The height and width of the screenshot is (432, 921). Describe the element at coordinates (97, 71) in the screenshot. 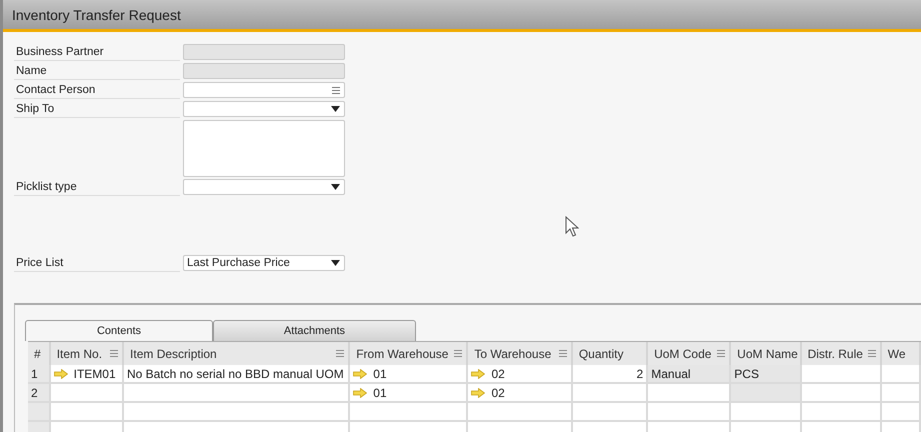

I see `field-label: Name` at that location.